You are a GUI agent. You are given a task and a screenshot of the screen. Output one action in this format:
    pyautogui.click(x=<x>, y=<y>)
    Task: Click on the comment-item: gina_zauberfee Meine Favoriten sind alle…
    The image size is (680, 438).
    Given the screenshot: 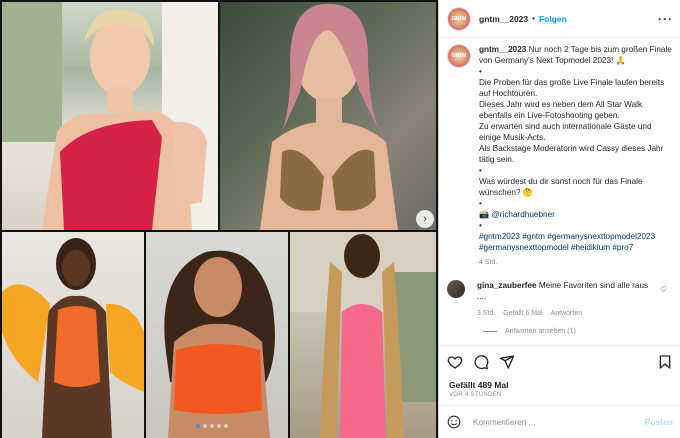 What is the action you would take?
    pyautogui.click(x=561, y=299)
    